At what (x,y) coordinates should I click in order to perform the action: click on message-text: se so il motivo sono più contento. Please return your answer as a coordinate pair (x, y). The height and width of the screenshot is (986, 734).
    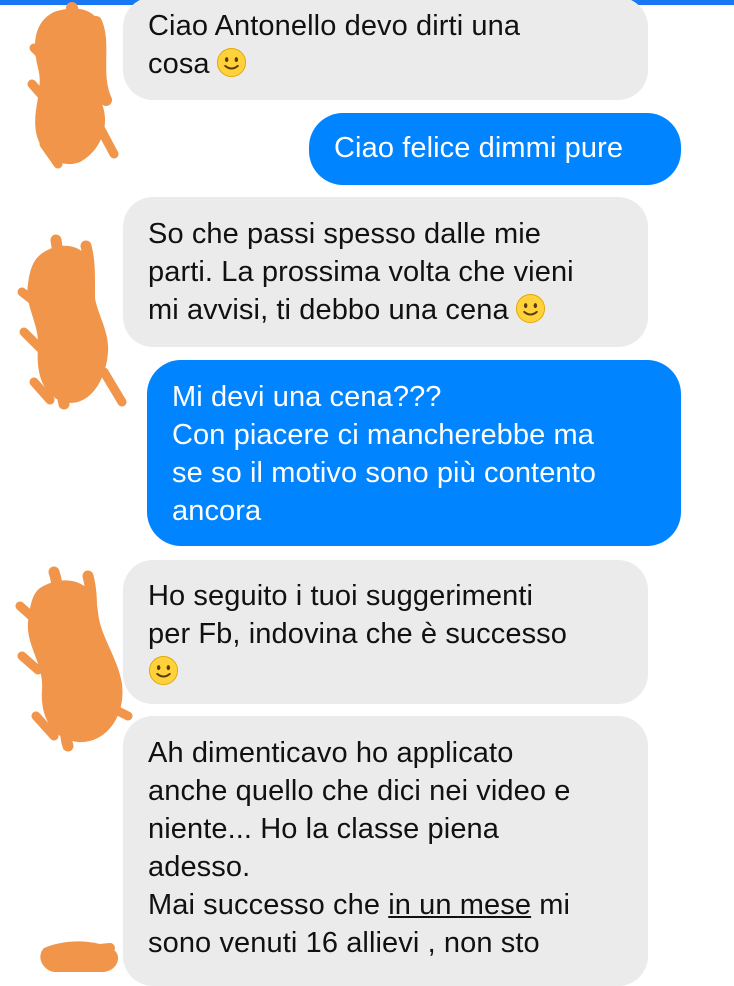
    Looking at the image, I should click on (384, 473).